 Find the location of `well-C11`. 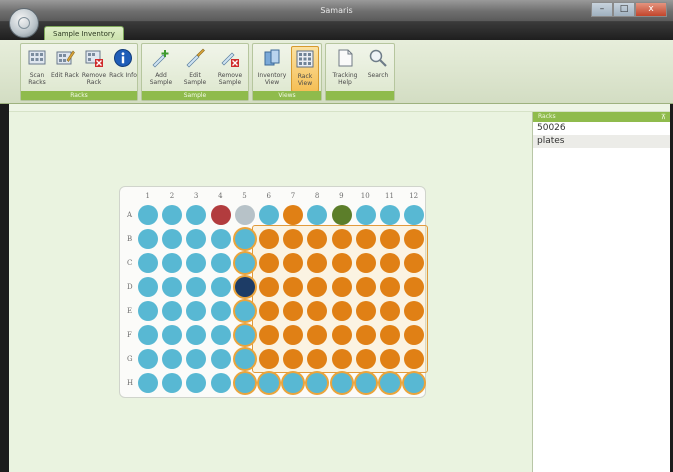

well-C11 is located at coordinates (390, 263).